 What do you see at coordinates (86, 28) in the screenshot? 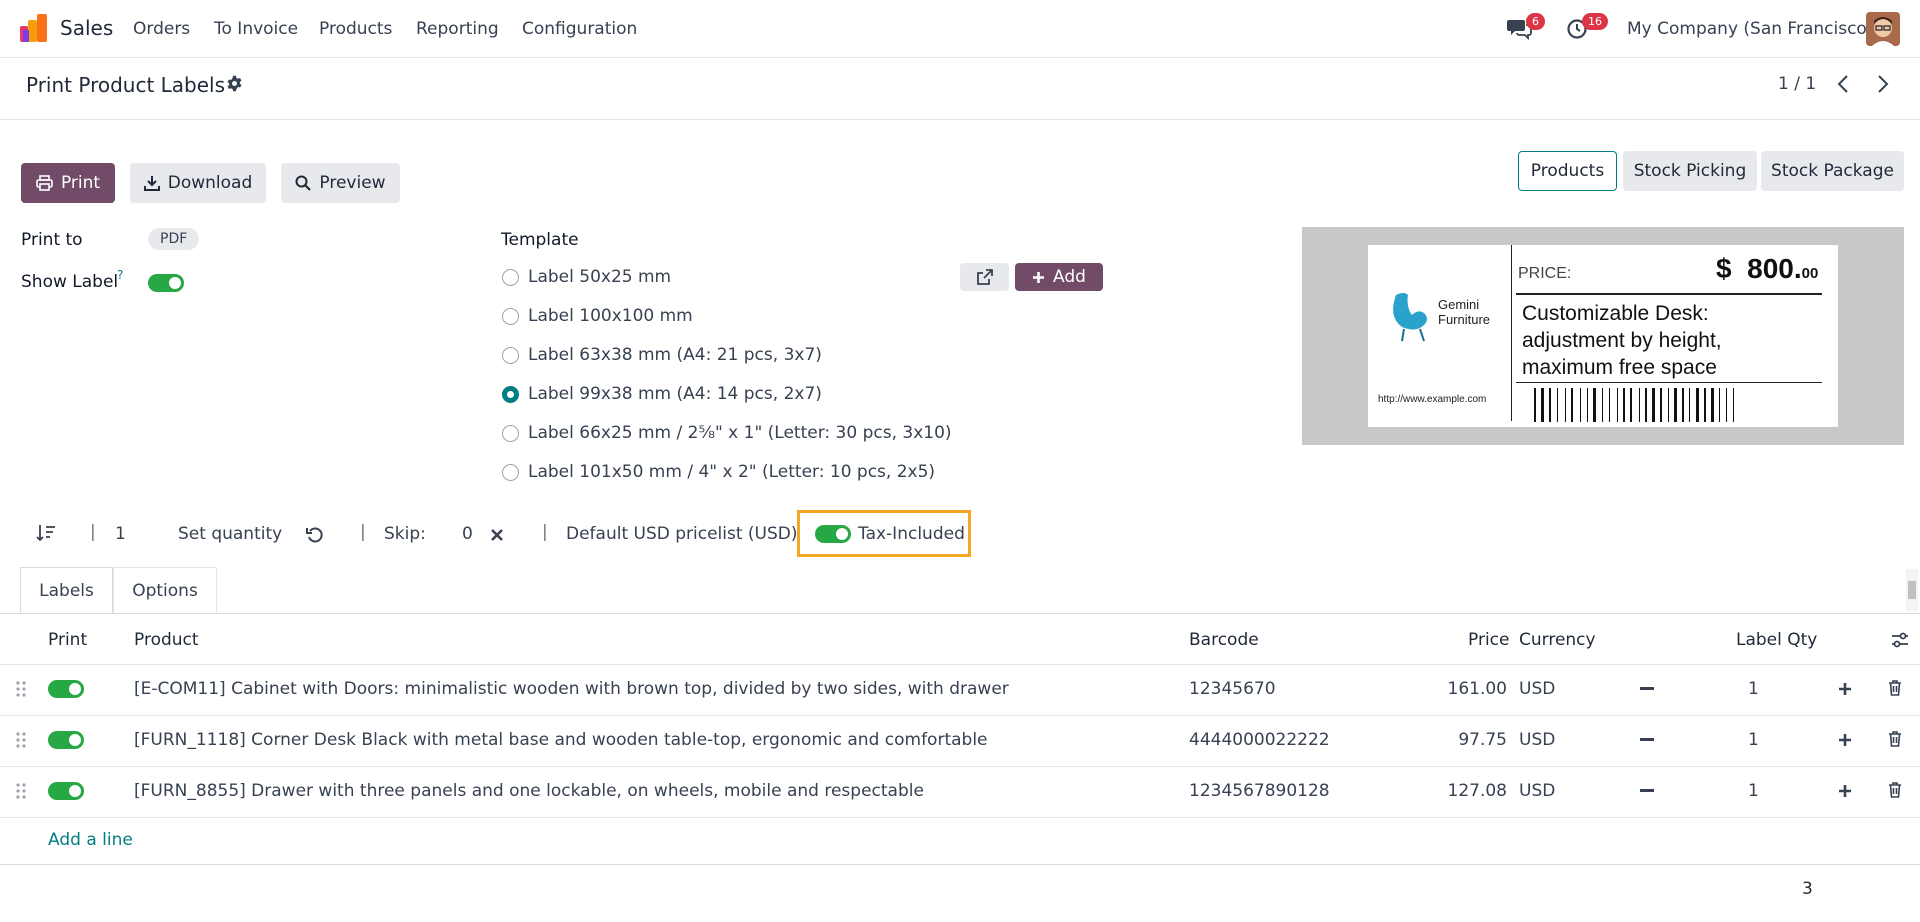
I see `app-name: Sales` at bounding box center [86, 28].